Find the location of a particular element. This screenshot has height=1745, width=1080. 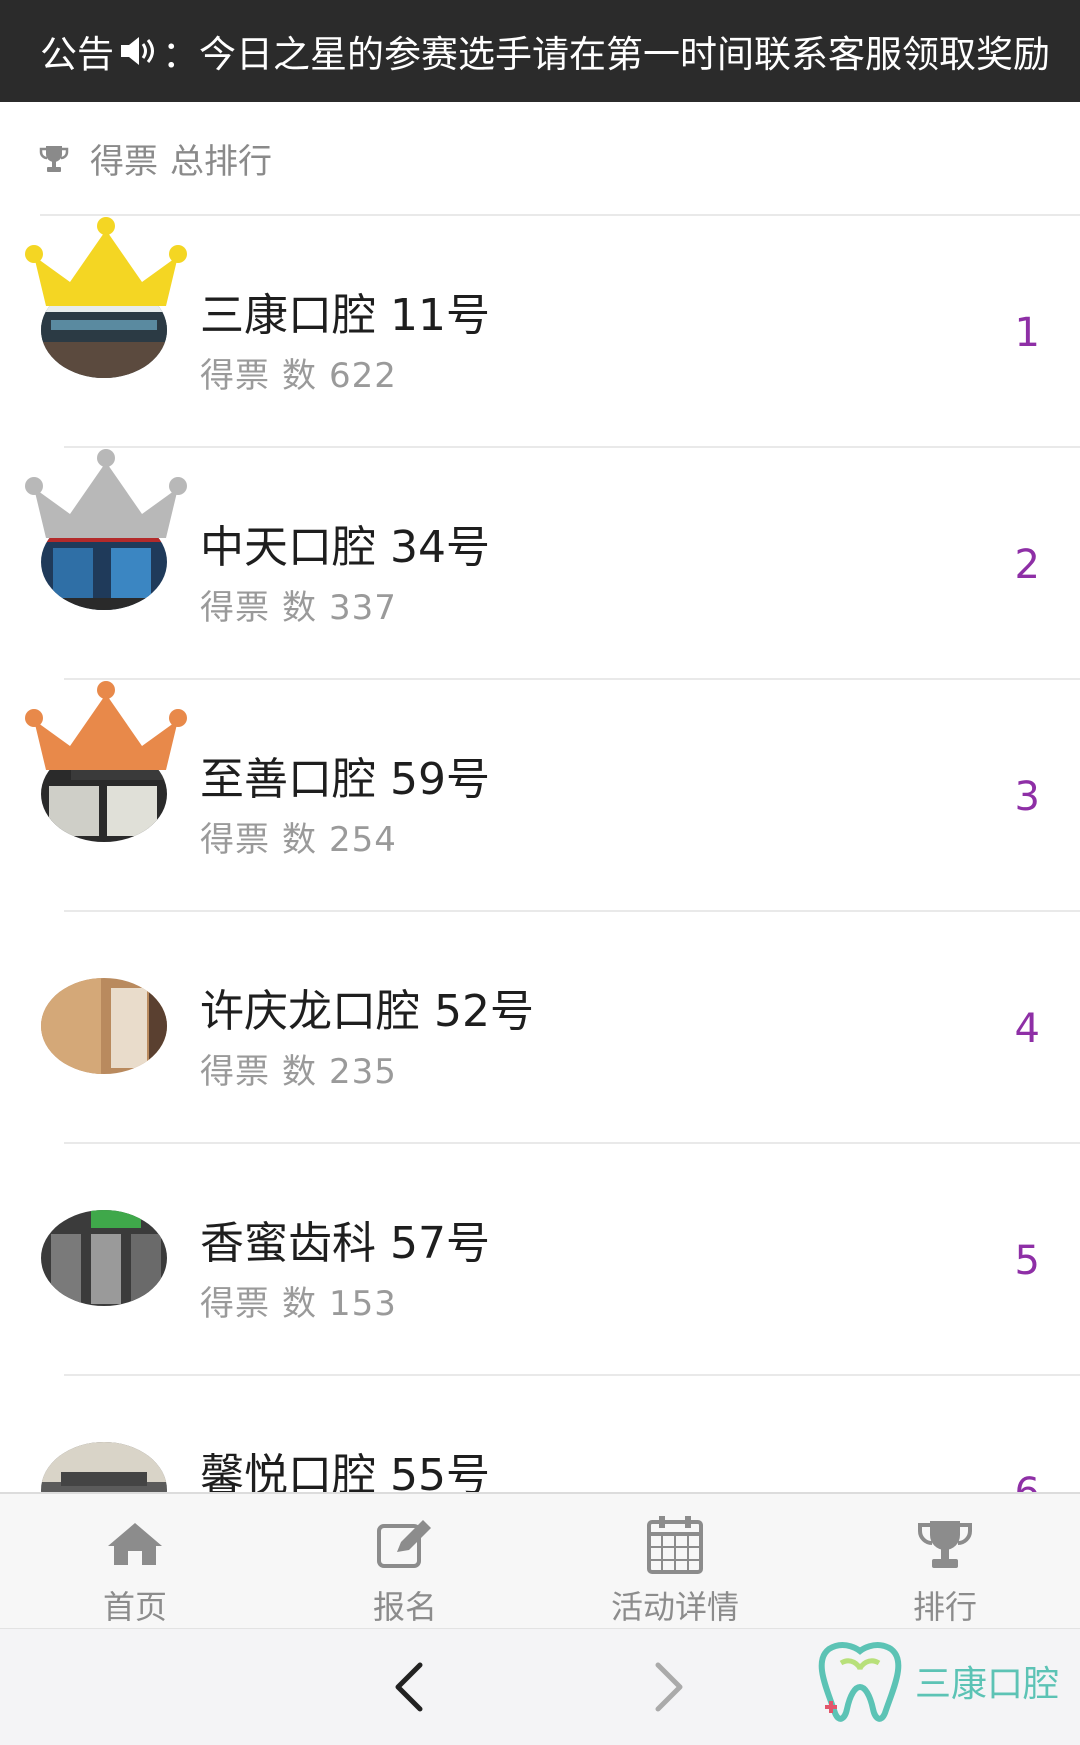

tab-details: 活动详情 is located at coordinates (675, 1561).